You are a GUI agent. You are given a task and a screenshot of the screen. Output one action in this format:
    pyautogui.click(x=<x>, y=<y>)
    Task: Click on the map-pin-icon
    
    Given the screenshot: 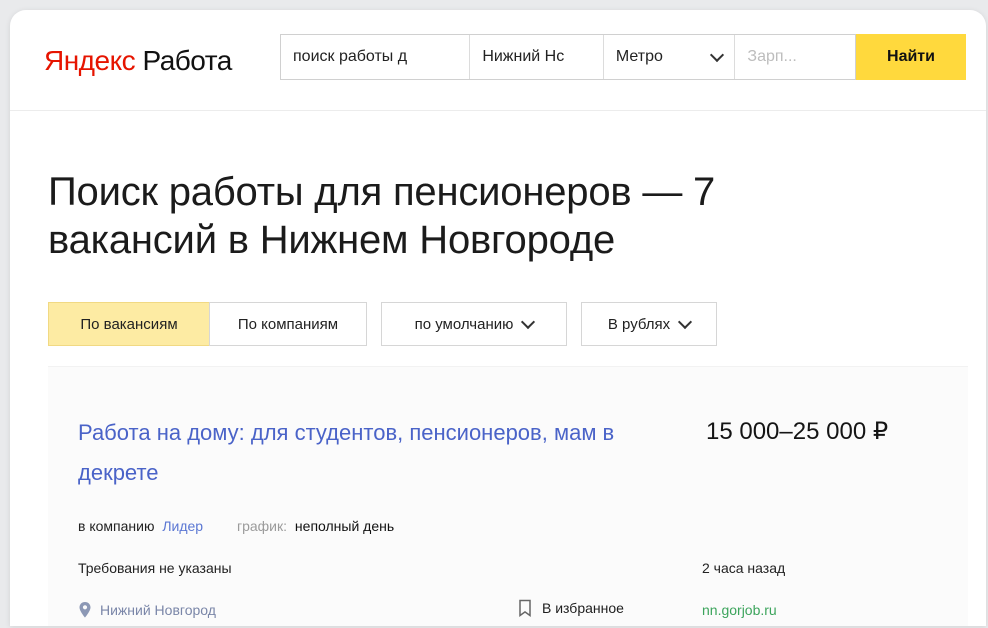 What is the action you would take?
    pyautogui.click(x=85, y=610)
    